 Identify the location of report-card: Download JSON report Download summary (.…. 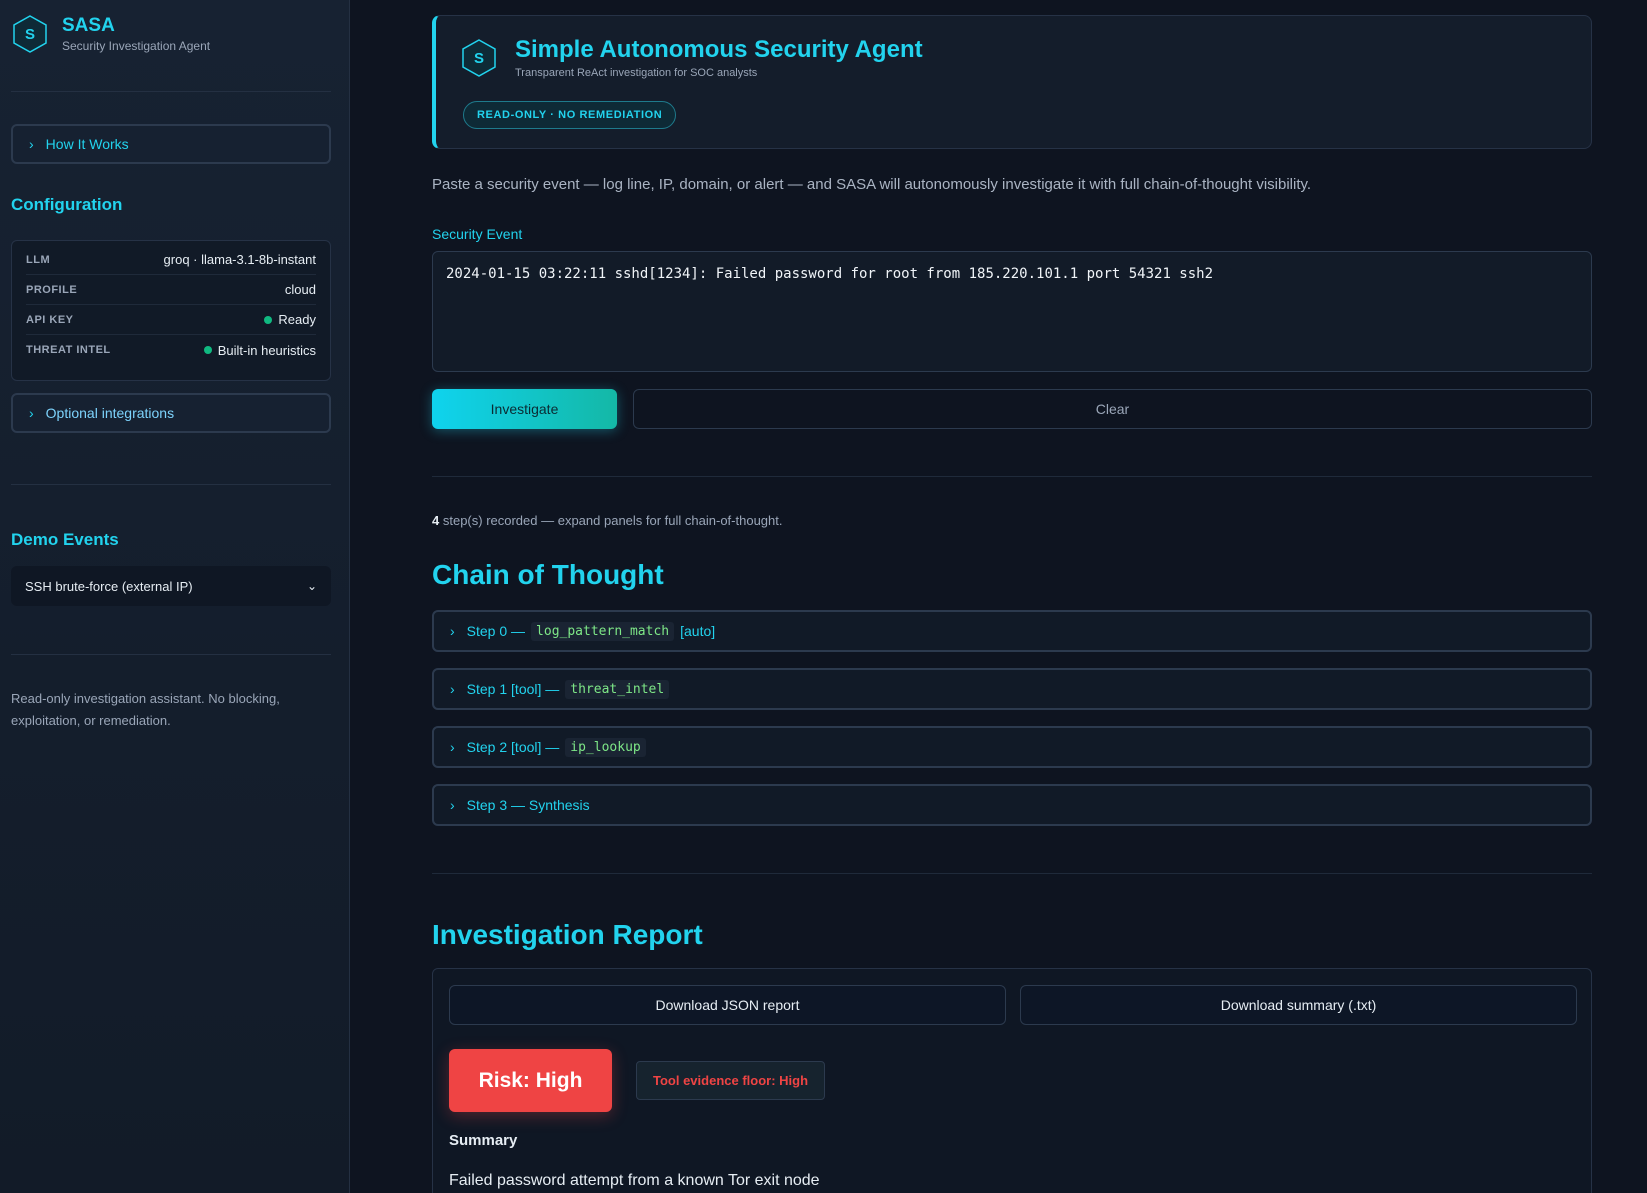
(1012, 1080).